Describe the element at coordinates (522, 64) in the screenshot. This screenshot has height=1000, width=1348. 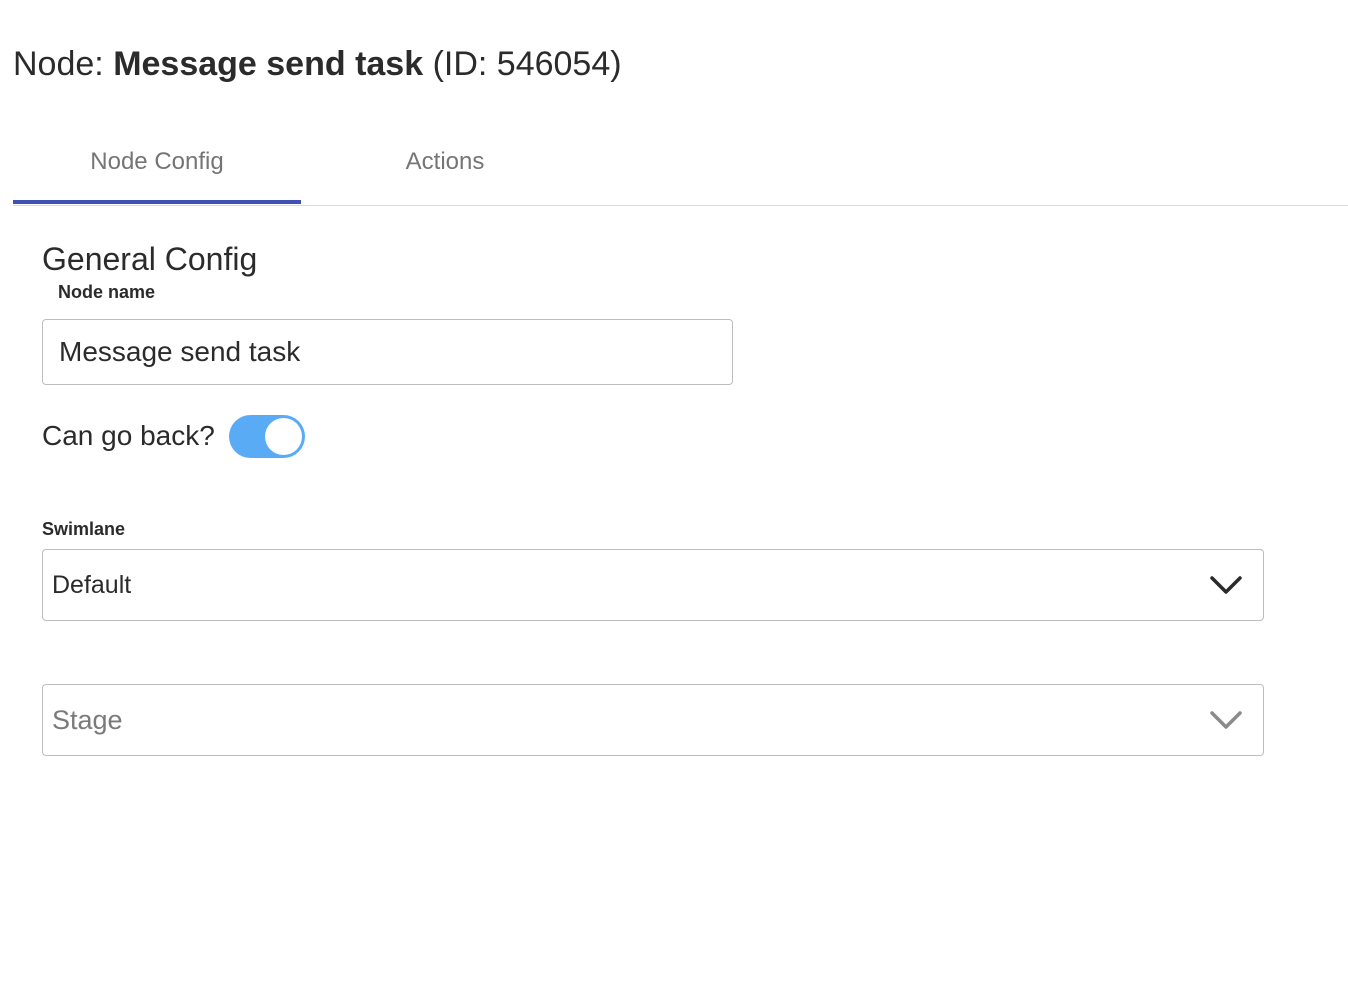
I see `title-node-id: (ID: 546054)` at that location.